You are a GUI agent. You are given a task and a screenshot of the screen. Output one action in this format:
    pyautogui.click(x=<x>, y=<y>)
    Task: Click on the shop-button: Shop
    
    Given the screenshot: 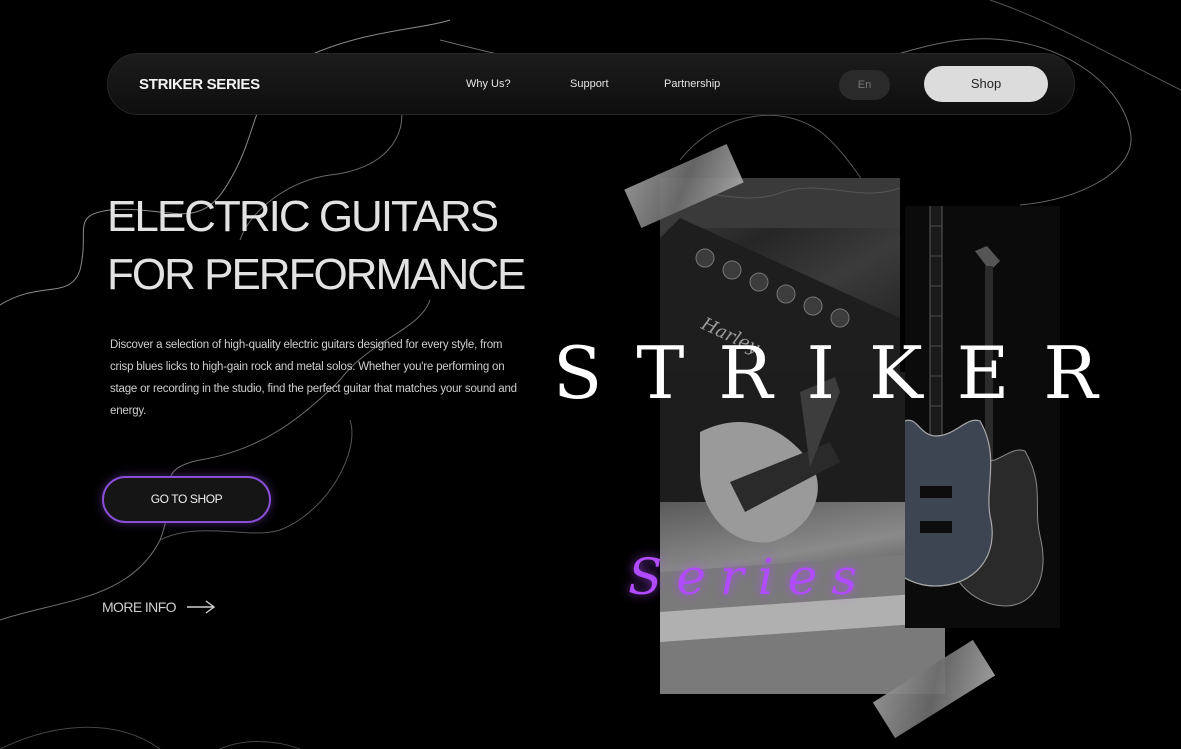 What is the action you would take?
    pyautogui.click(x=986, y=84)
    